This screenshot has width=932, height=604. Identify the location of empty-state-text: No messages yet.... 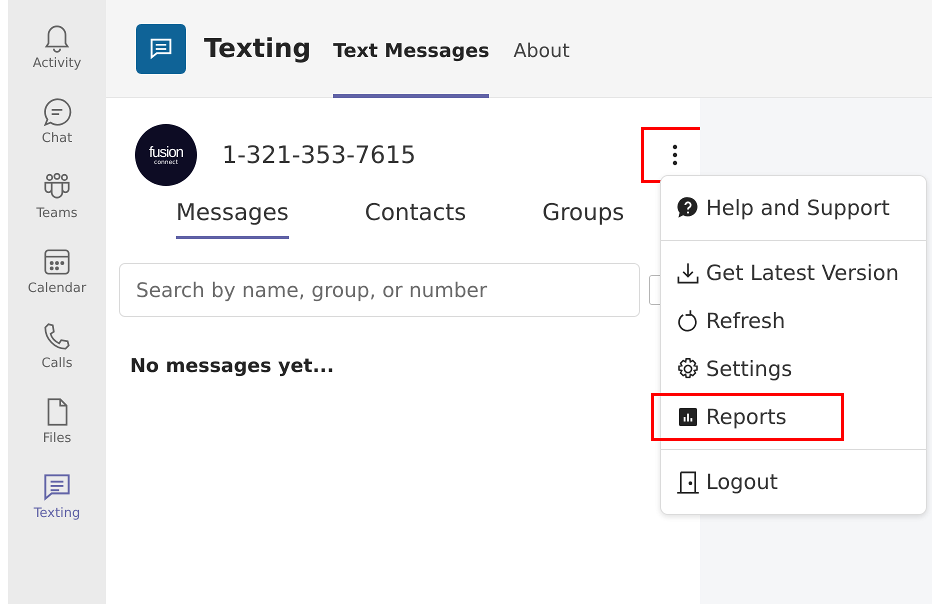
(232, 366).